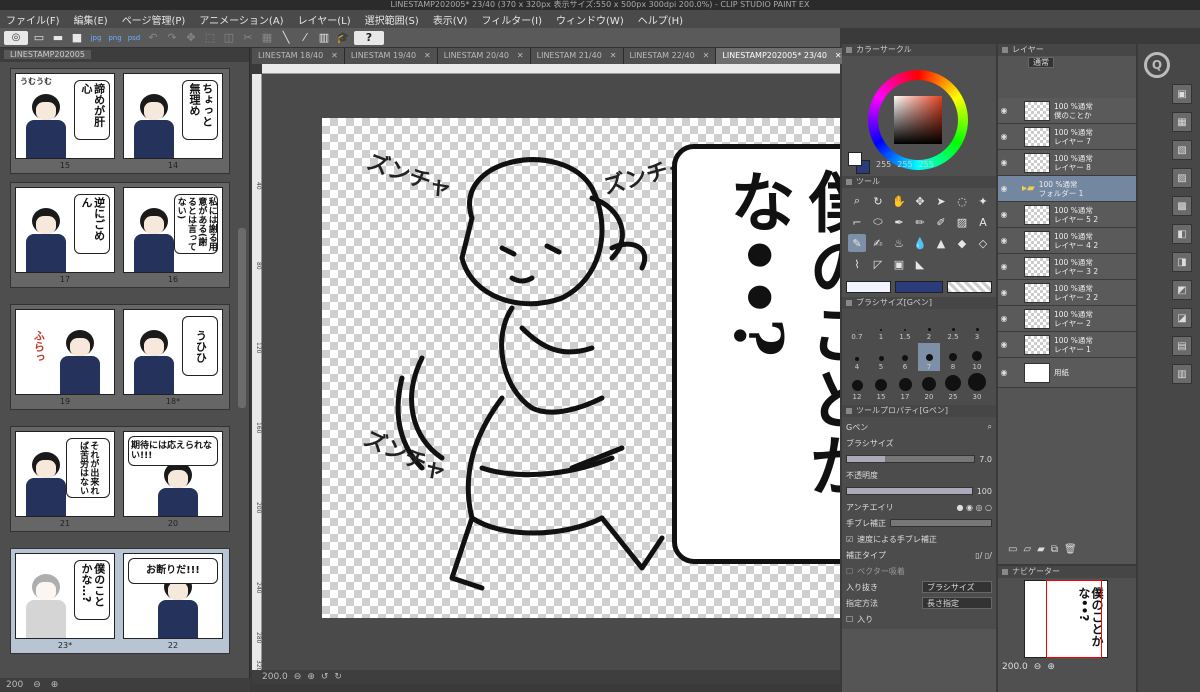  What do you see at coordinates (1182, 234) in the screenshot?
I see `palette-icon-6: ◧` at bounding box center [1182, 234].